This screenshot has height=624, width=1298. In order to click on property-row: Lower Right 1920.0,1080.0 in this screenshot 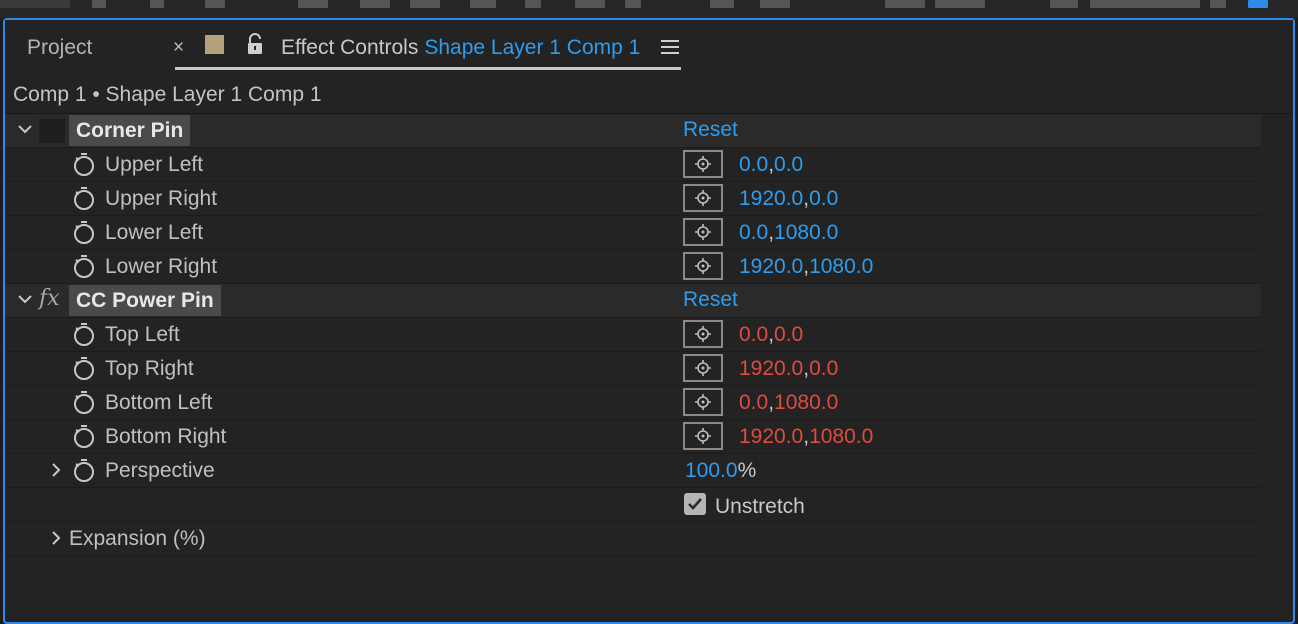, I will do `click(633, 267)`.